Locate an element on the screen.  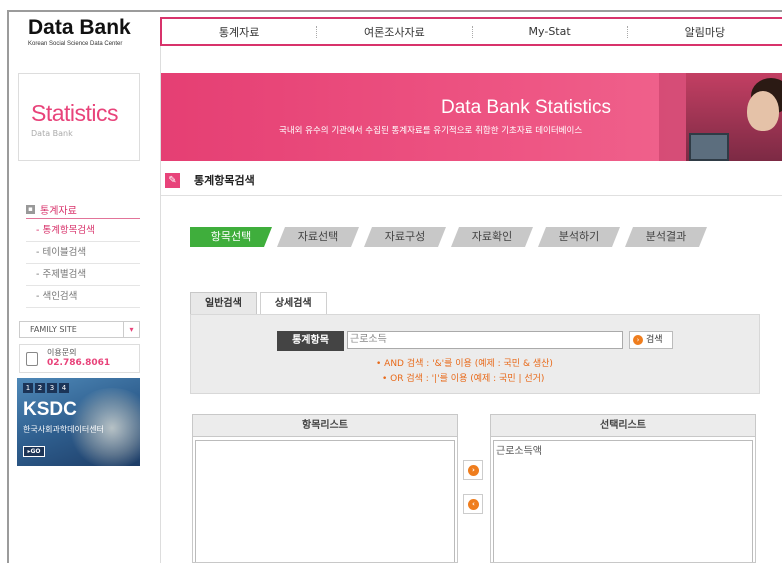
go-button: ▸GO is located at coordinates (34, 451).